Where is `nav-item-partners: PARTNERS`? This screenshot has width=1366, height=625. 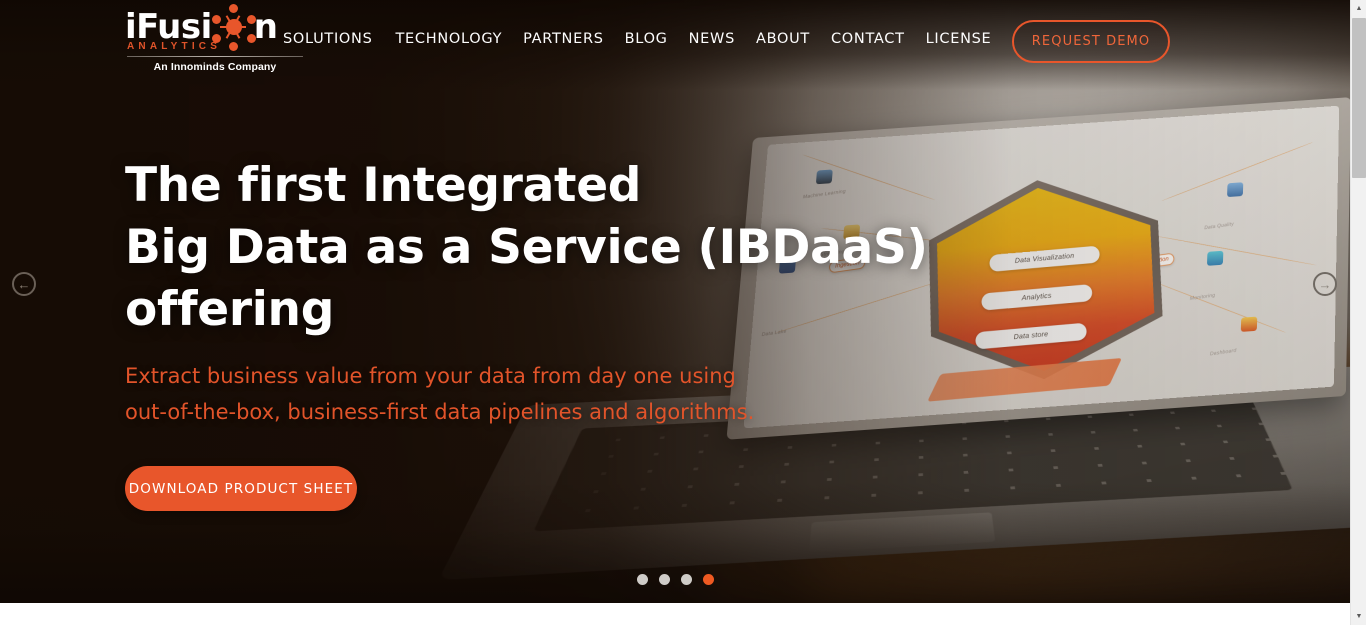
nav-item-partners: PARTNERS is located at coordinates (574, 39).